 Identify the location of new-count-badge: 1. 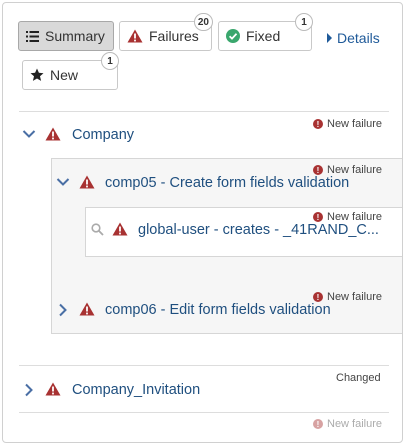
(110, 61).